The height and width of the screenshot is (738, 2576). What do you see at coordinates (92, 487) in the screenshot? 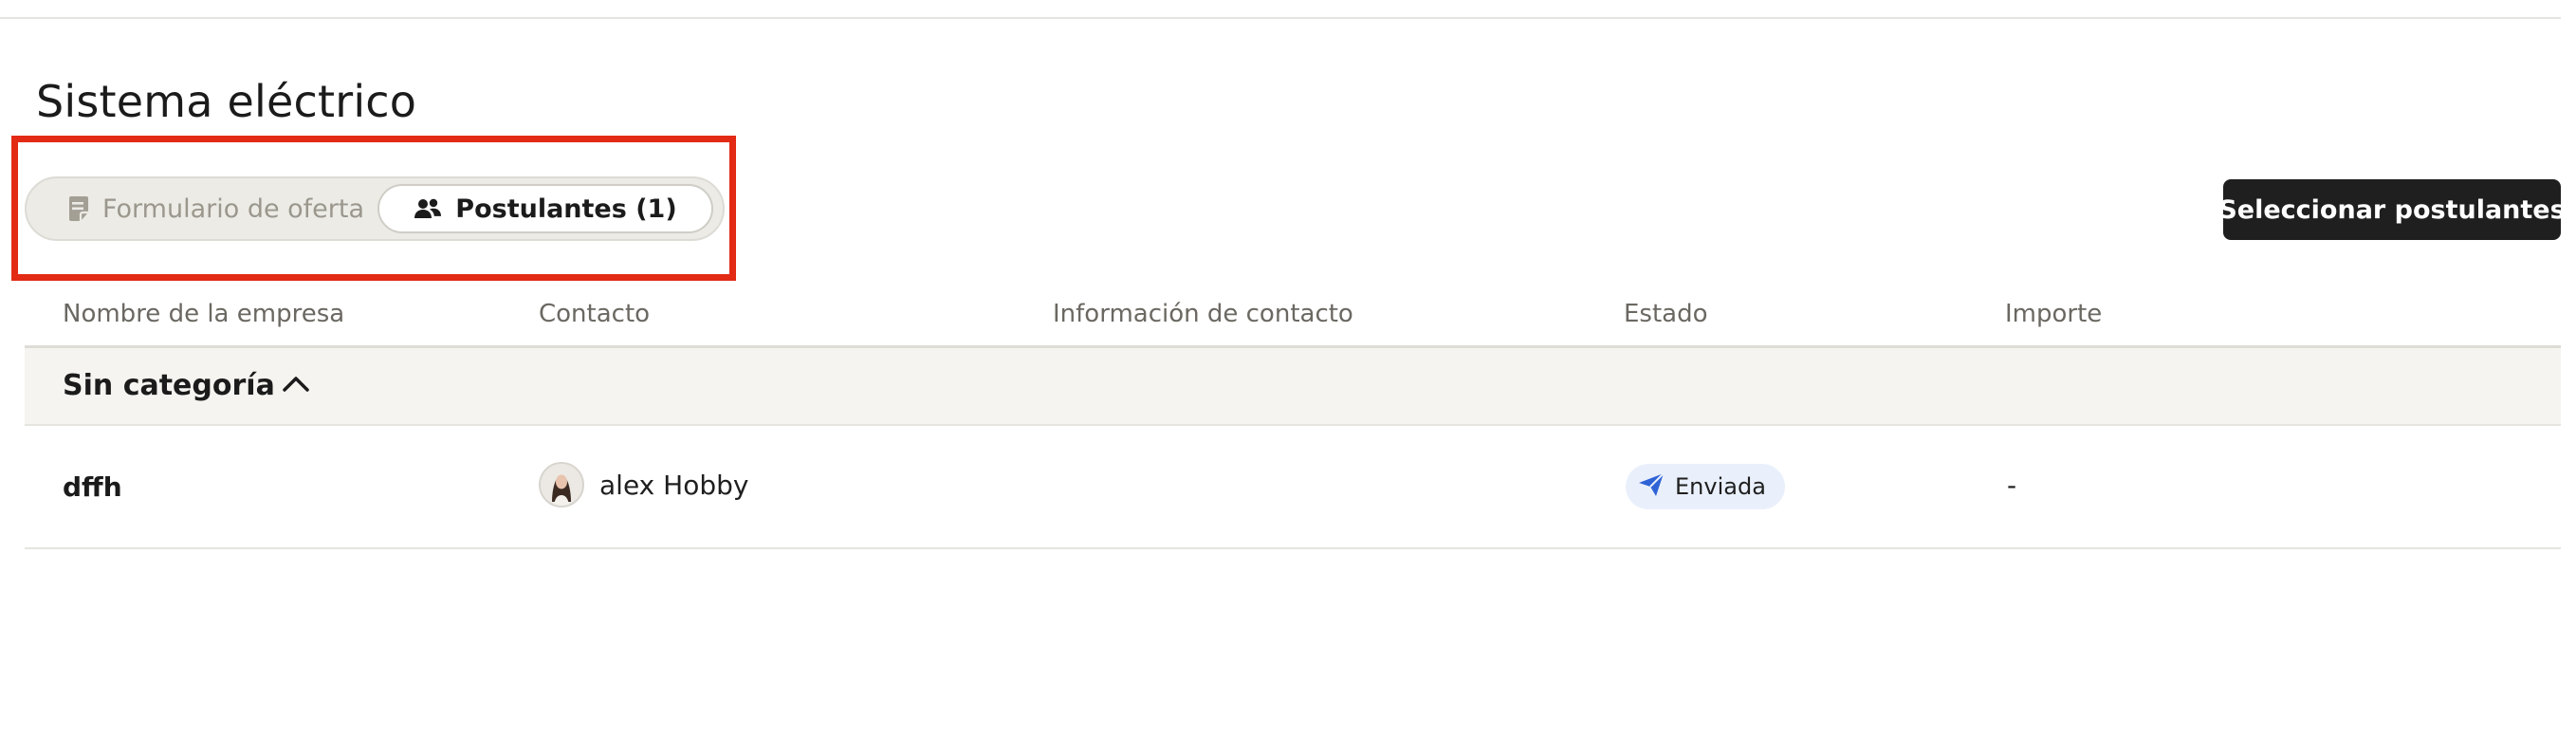
I see `company-name: dffh` at bounding box center [92, 487].